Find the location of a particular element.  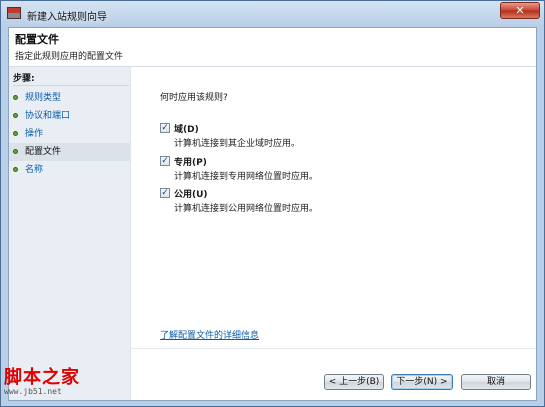

option-public: ✓ 公用(U) 计算机连接到公用网络位置时应用。 is located at coordinates (340, 201).